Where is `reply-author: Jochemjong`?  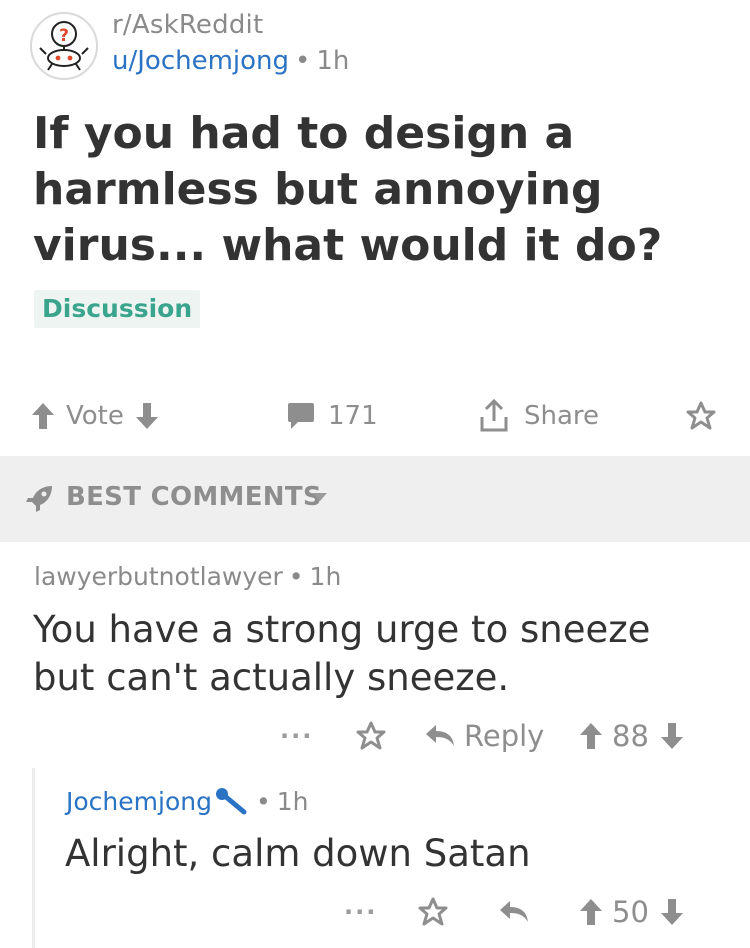
reply-author: Jochemjong is located at coordinates (139, 801).